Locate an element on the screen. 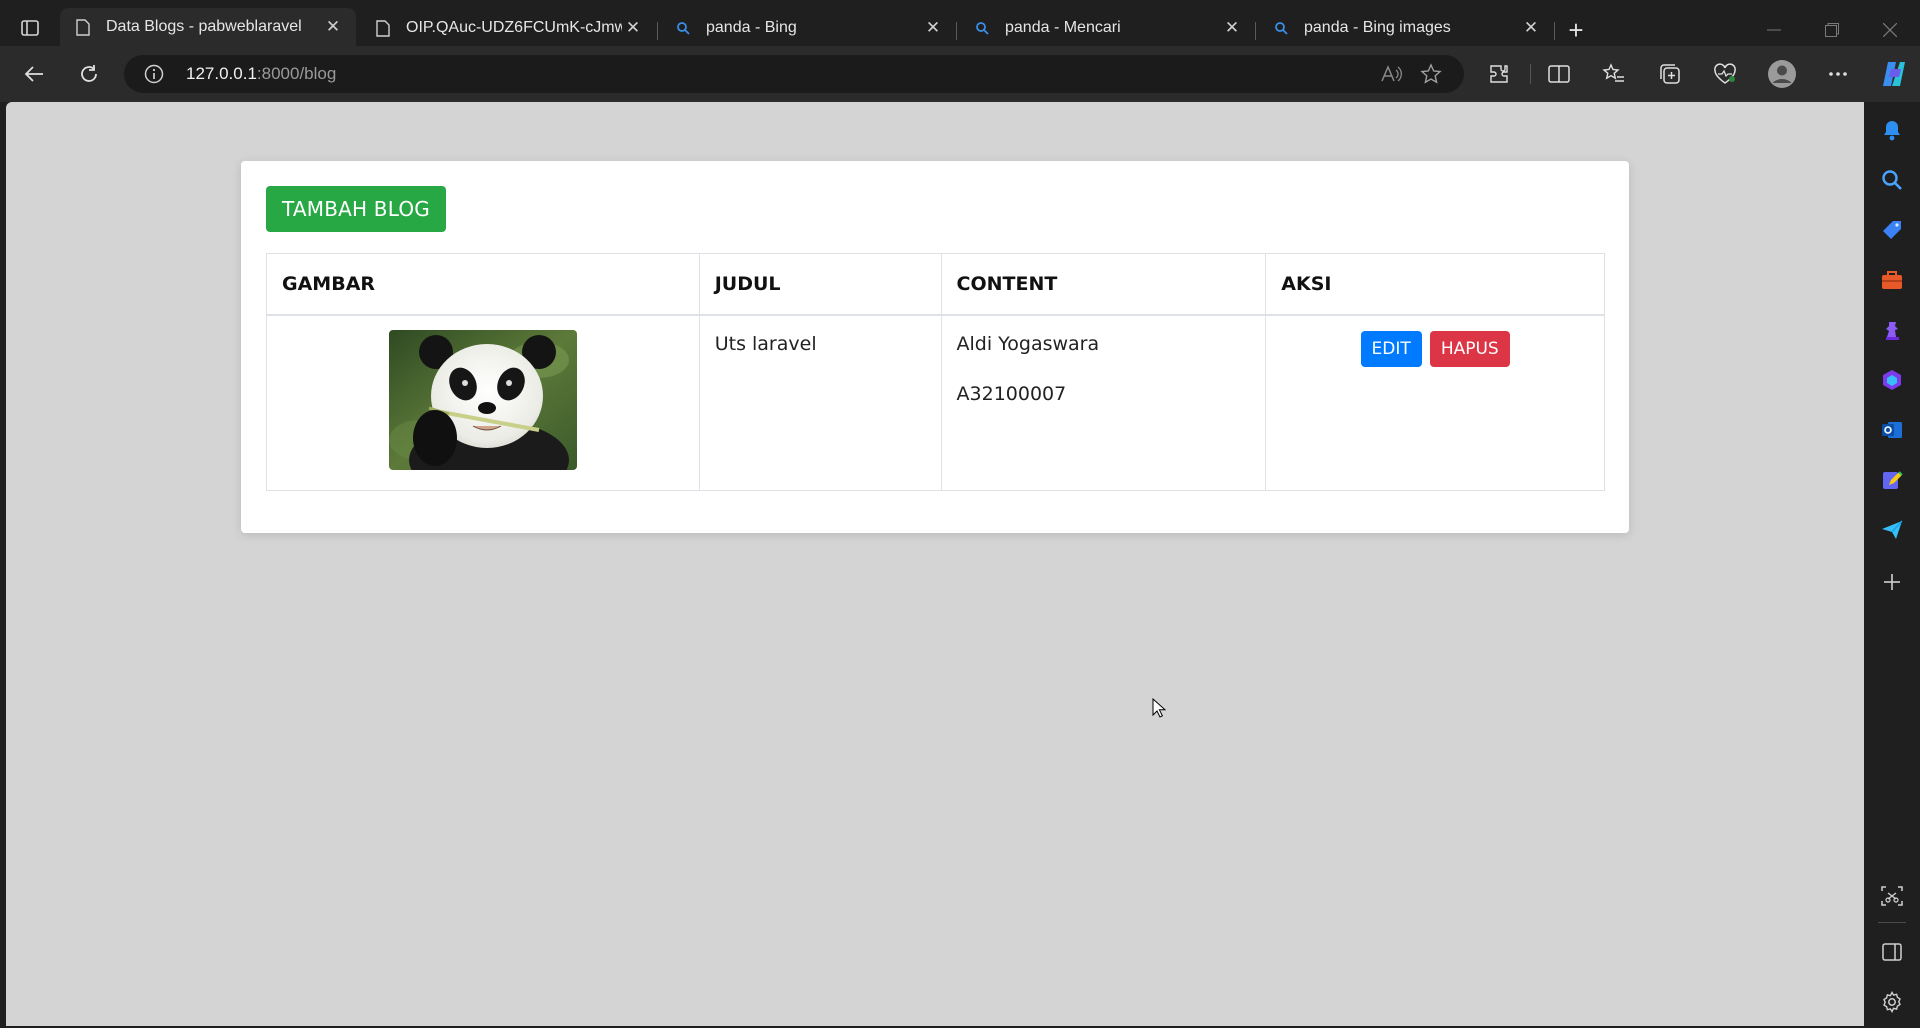  window-top-edge is located at coordinates (960, 4).